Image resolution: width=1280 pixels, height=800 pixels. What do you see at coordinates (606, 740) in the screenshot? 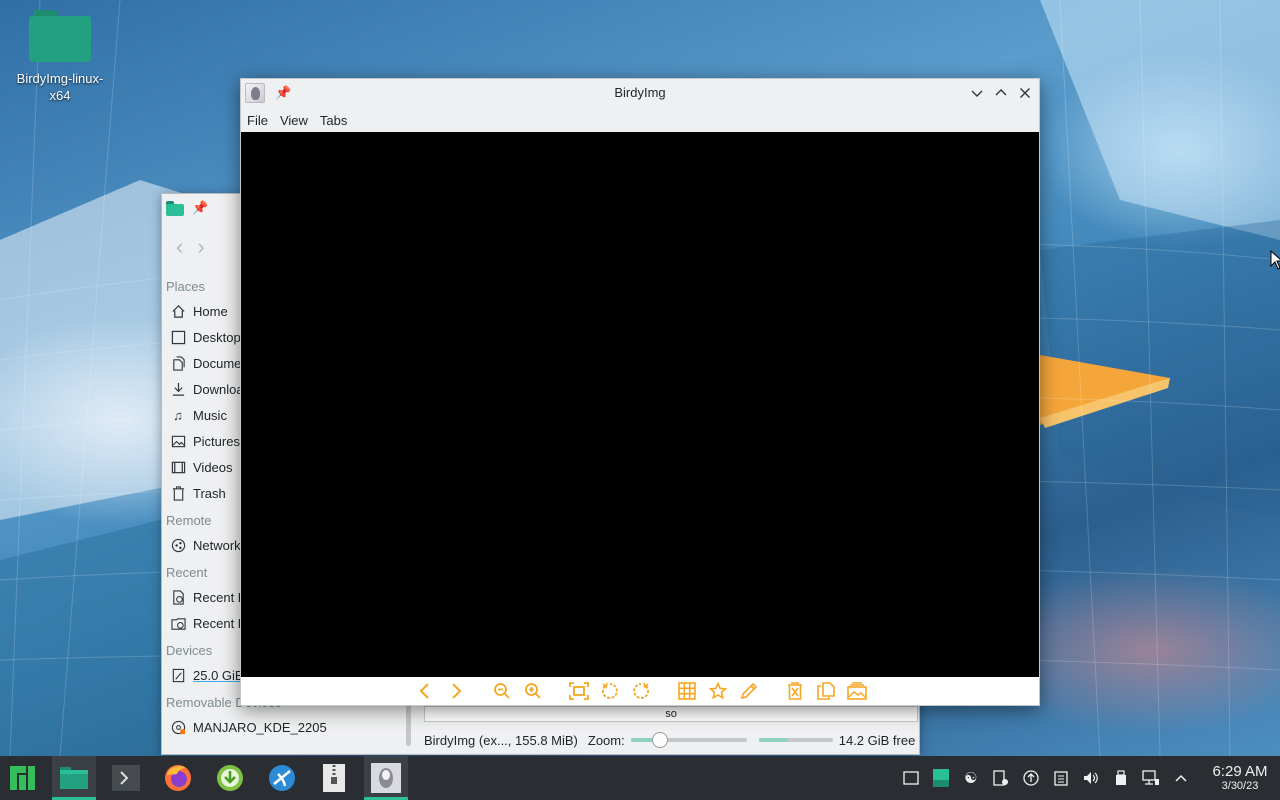
I see `zoom-label: Zoom:` at bounding box center [606, 740].